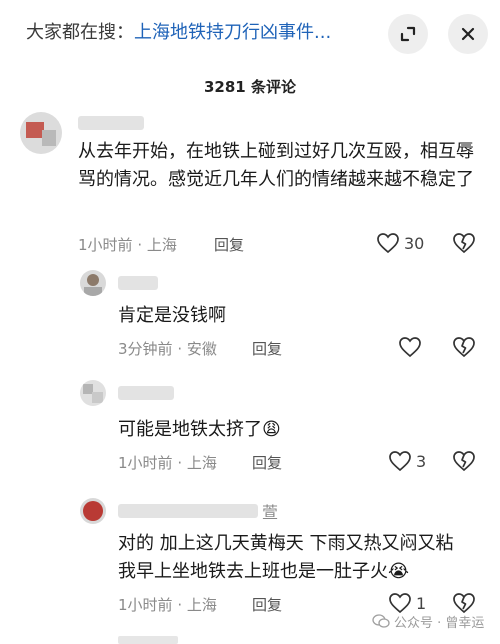  I want to click on like-button: 3, so click(407, 461).